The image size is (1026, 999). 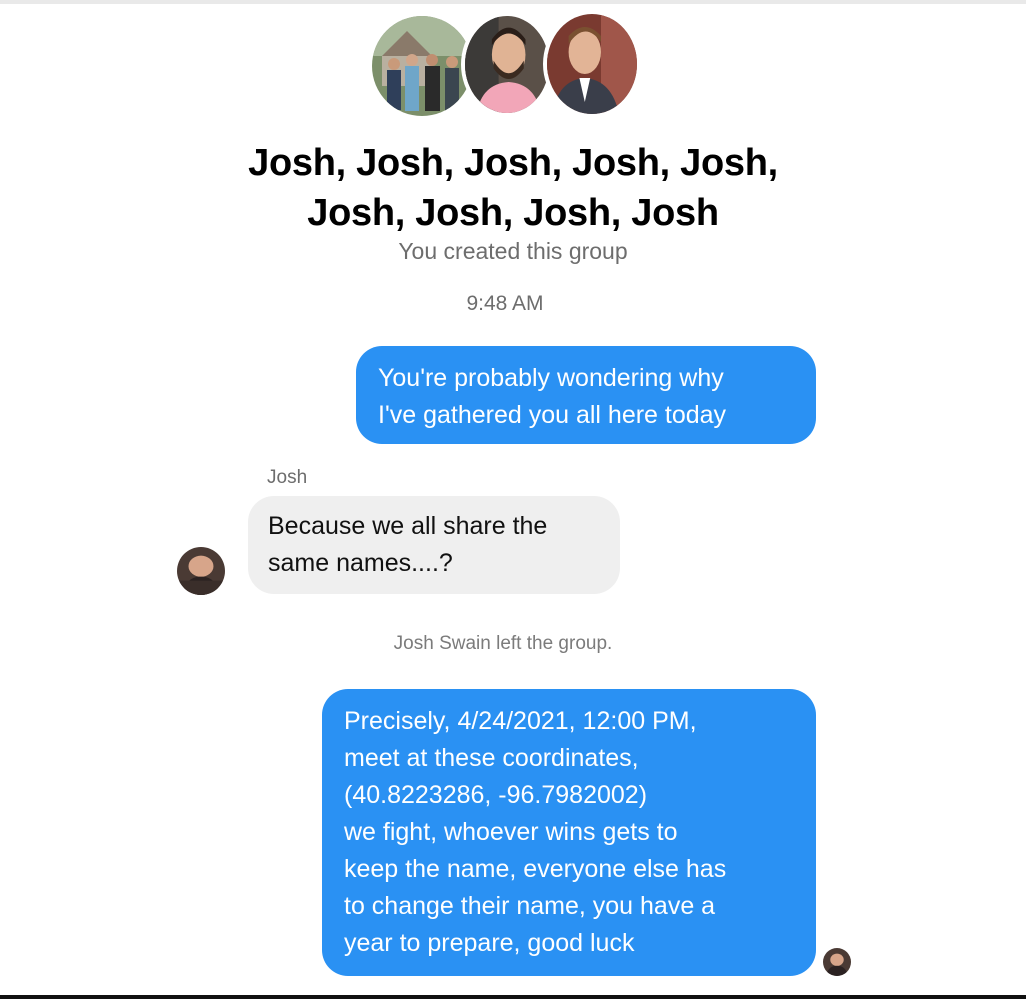 I want to click on man-suit-avatar, so click(x=592, y=64).